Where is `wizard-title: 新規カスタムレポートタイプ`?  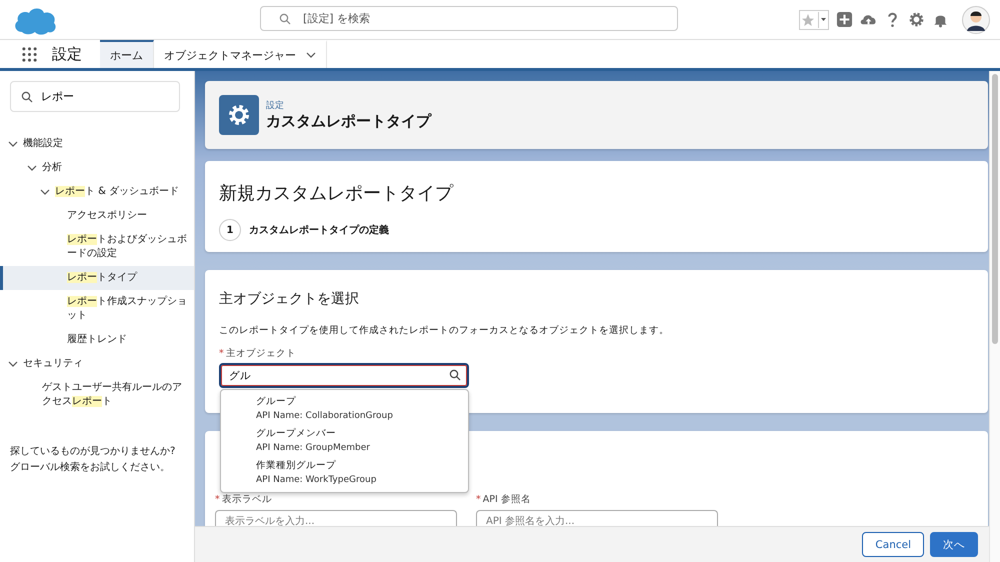
wizard-title: 新規カスタムレポートタイプ is located at coordinates (336, 193).